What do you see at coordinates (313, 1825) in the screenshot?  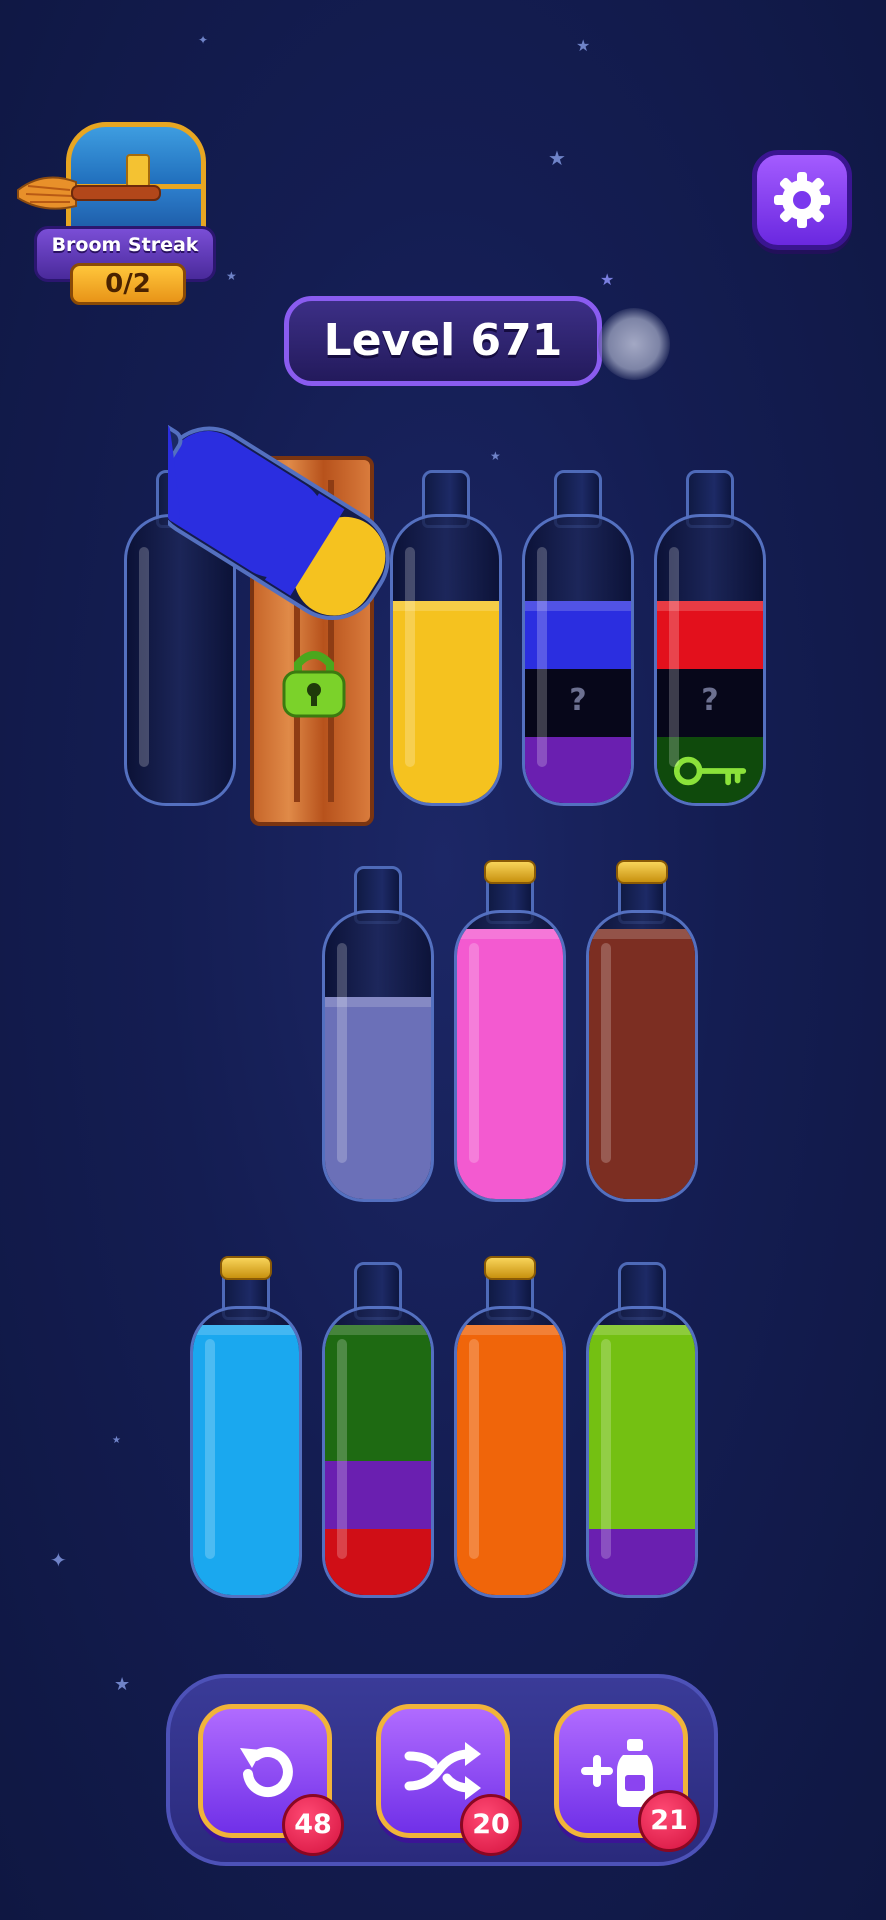 I see `undo-count-badge: 48` at bounding box center [313, 1825].